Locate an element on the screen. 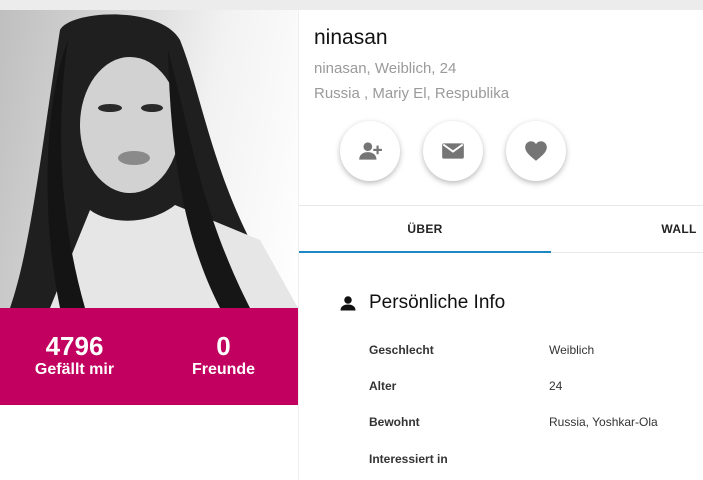  add-friend-button is located at coordinates (370, 151).